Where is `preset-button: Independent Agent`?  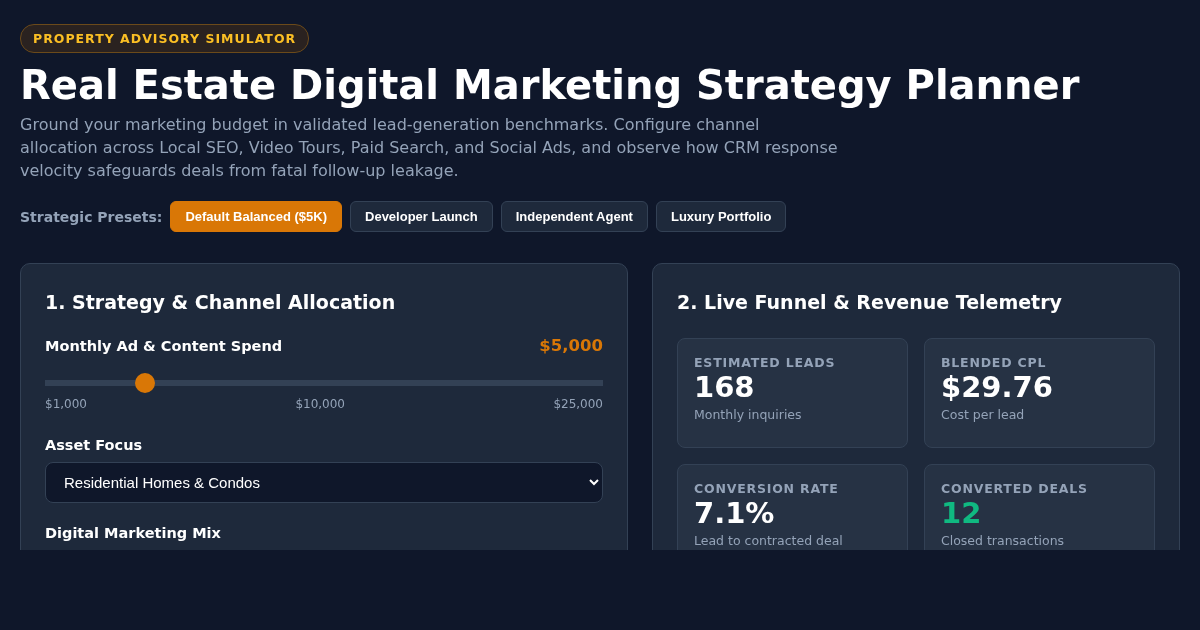 preset-button: Independent Agent is located at coordinates (574, 216).